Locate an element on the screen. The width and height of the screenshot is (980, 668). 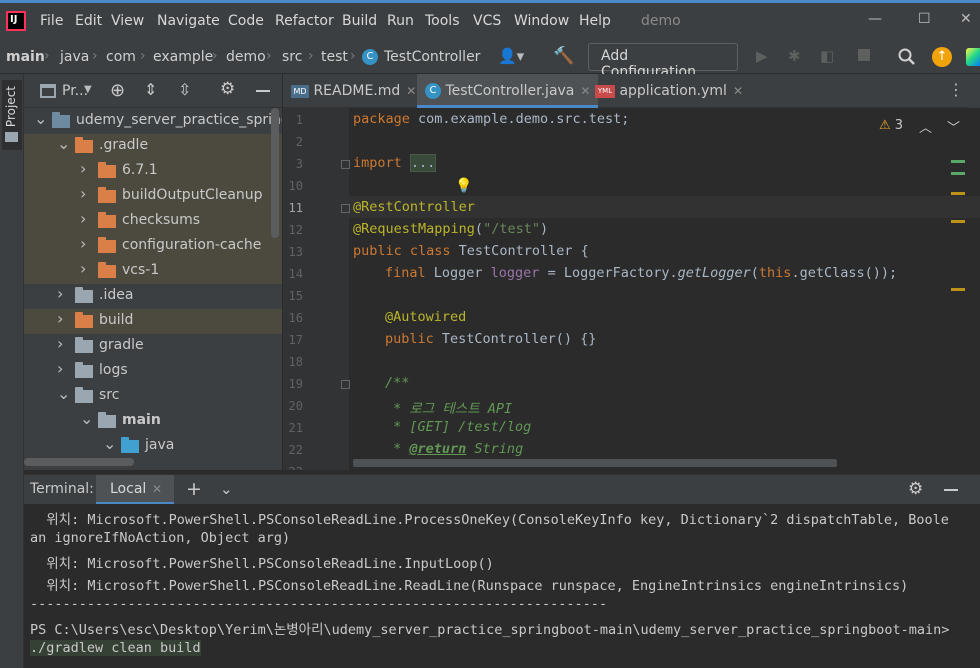
menu-refactor: Refactor is located at coordinates (304, 21).